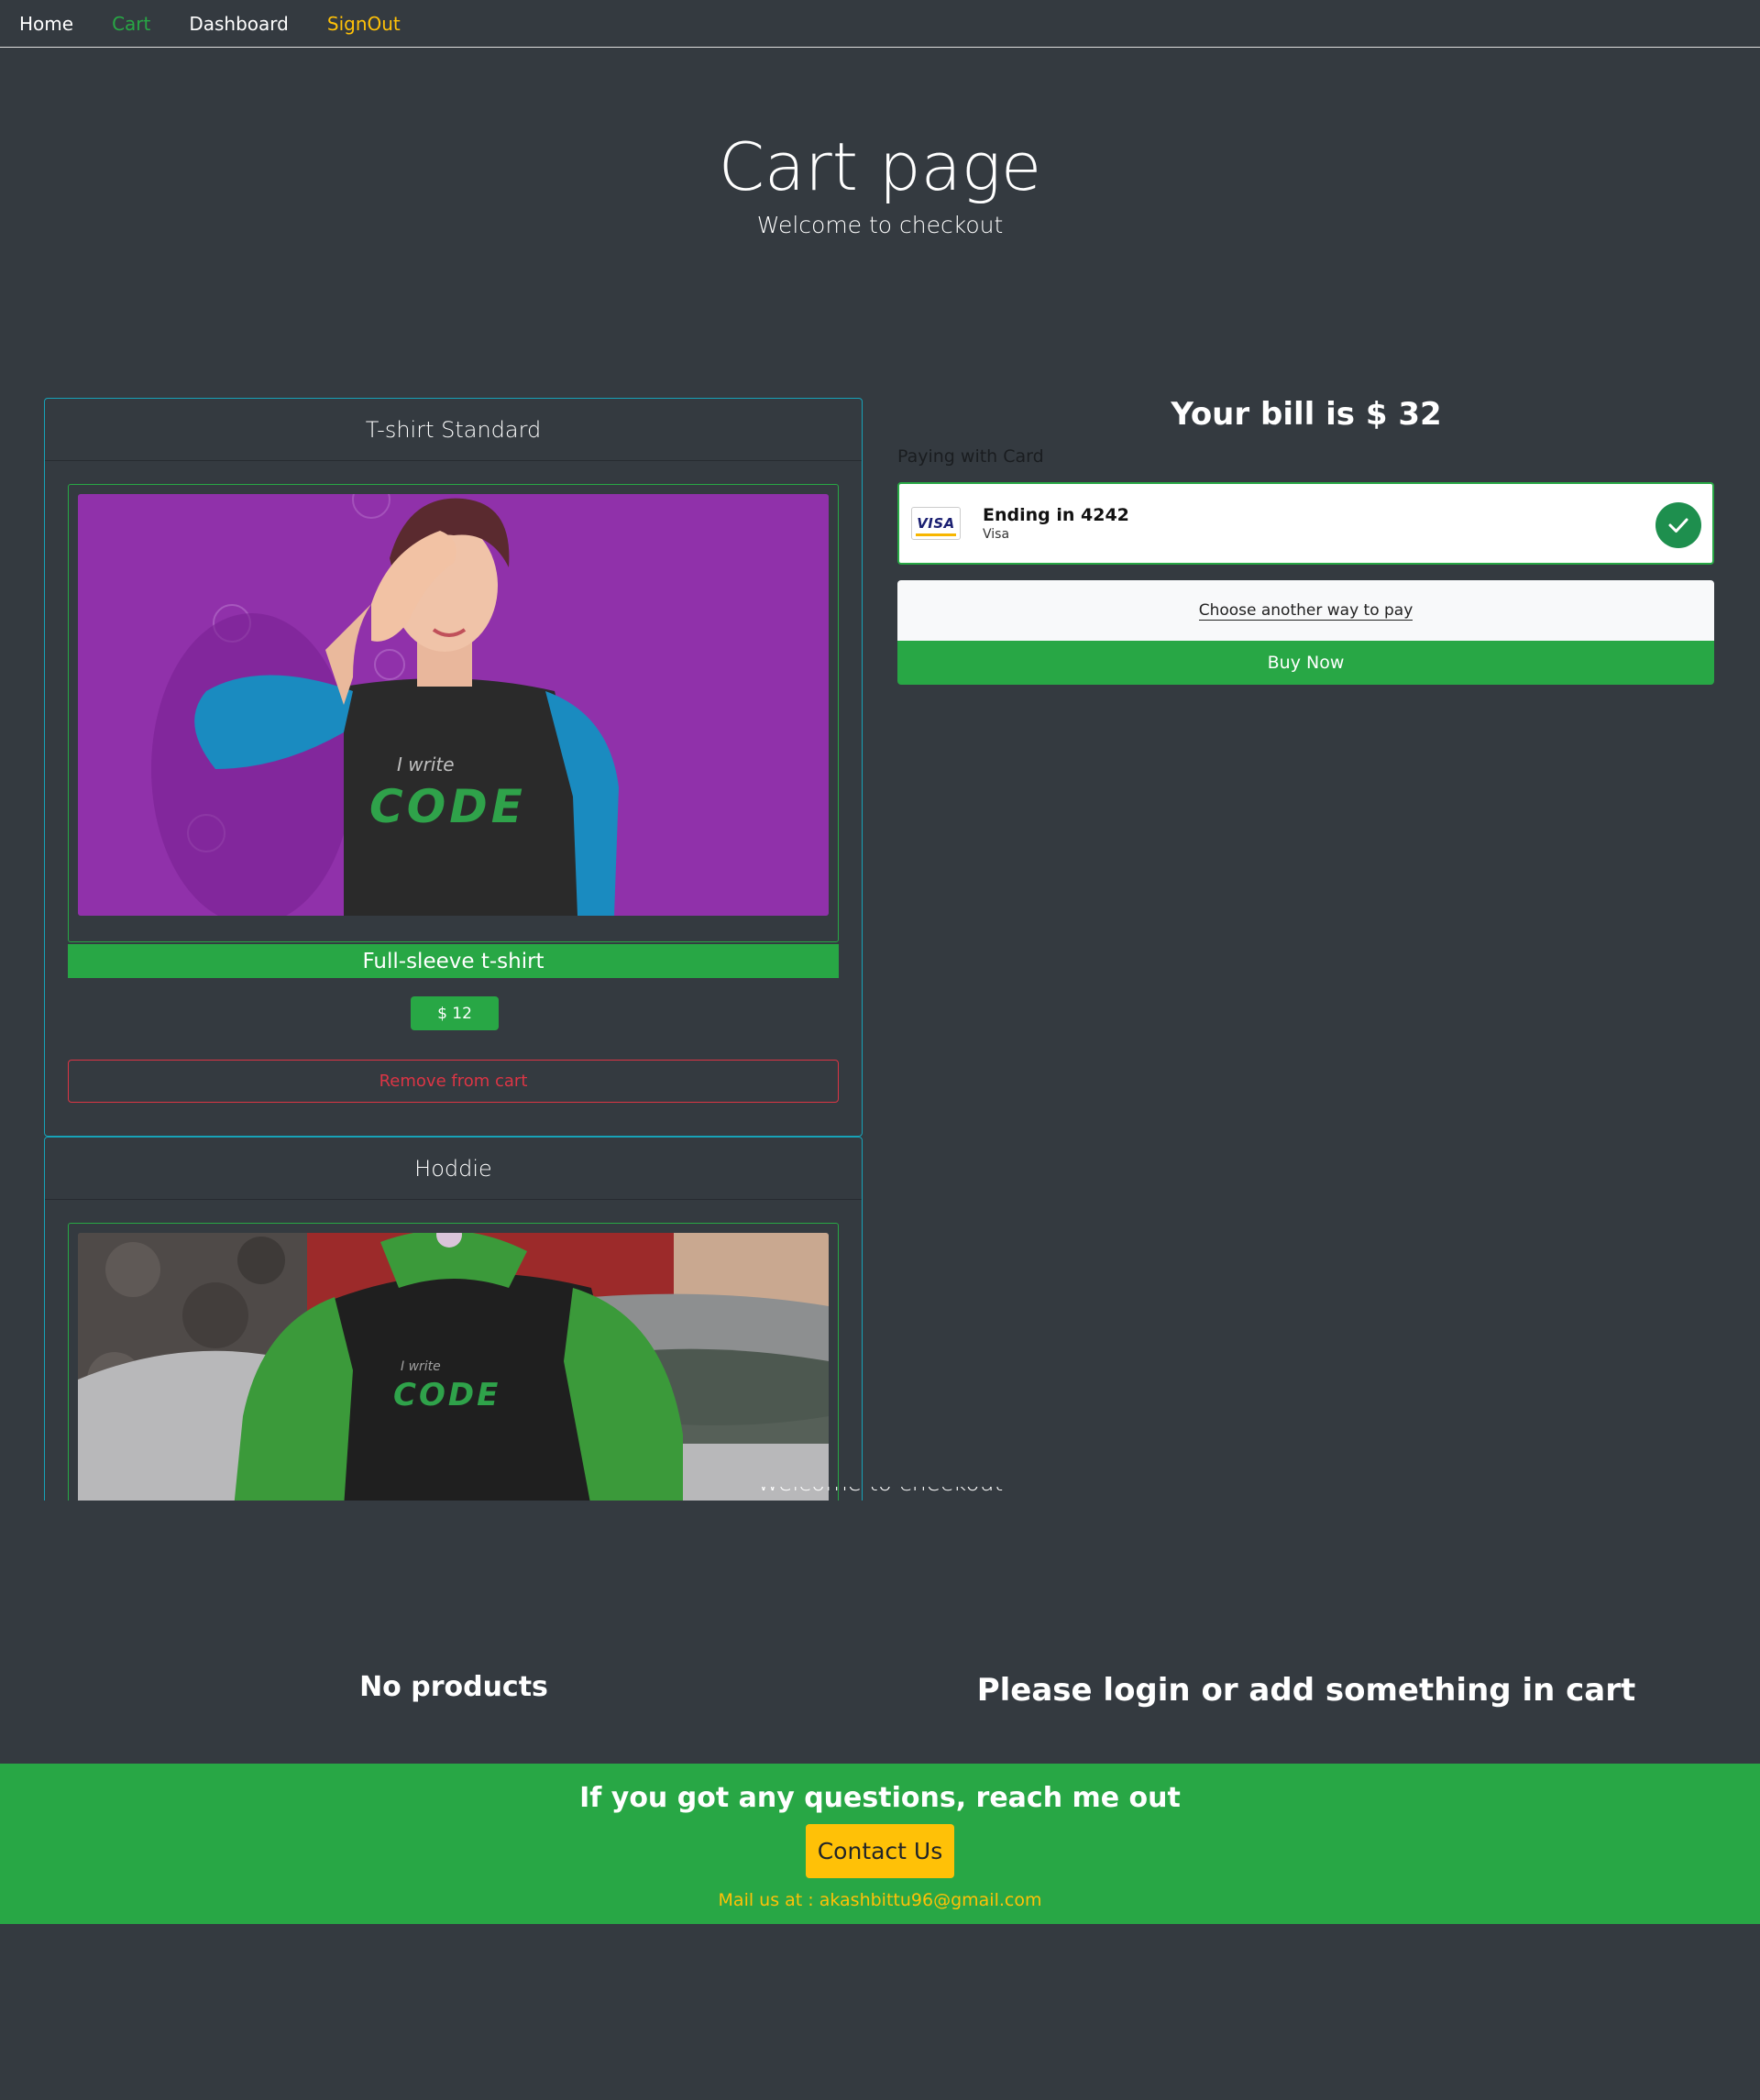 This screenshot has width=1760, height=2100. I want to click on card-brand: Visa, so click(996, 534).